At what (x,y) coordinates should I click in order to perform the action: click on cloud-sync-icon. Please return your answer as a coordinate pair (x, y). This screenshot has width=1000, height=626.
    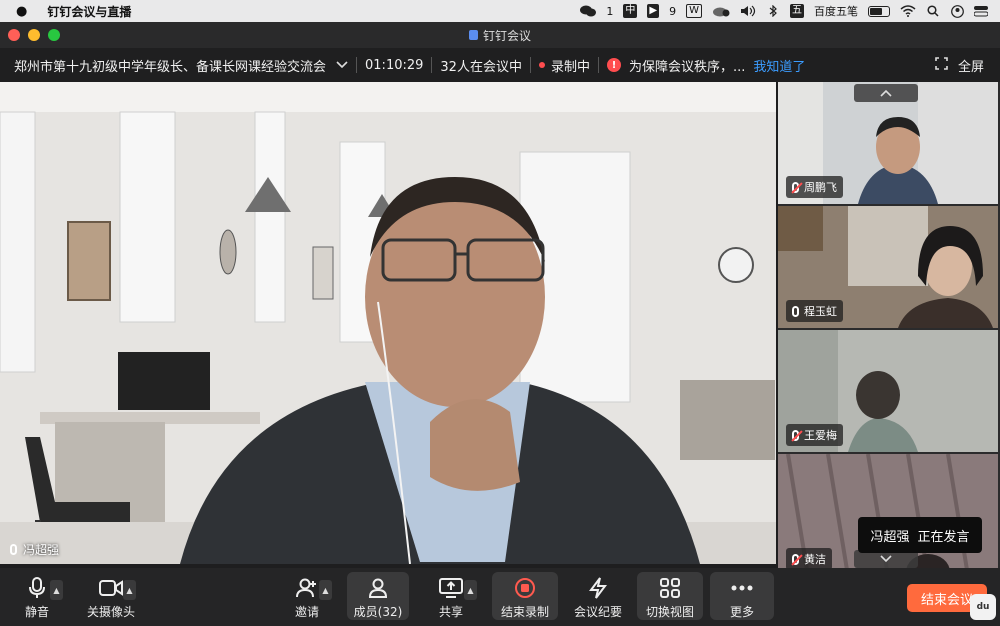
    Looking at the image, I should click on (721, 11).